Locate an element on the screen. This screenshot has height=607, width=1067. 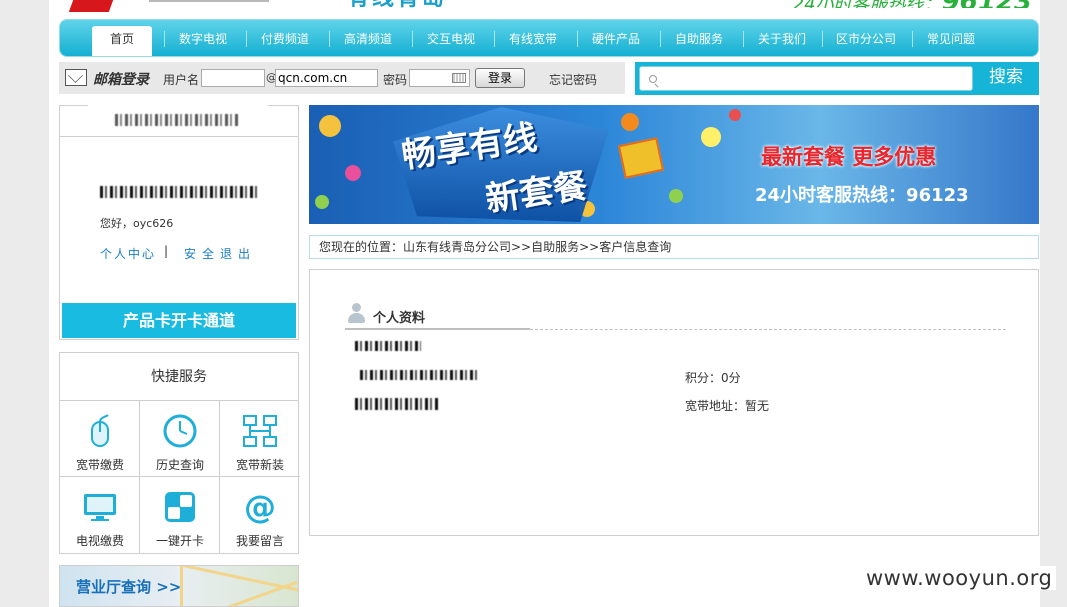
nav-item-1: 数字电视 is located at coordinates (203, 39).